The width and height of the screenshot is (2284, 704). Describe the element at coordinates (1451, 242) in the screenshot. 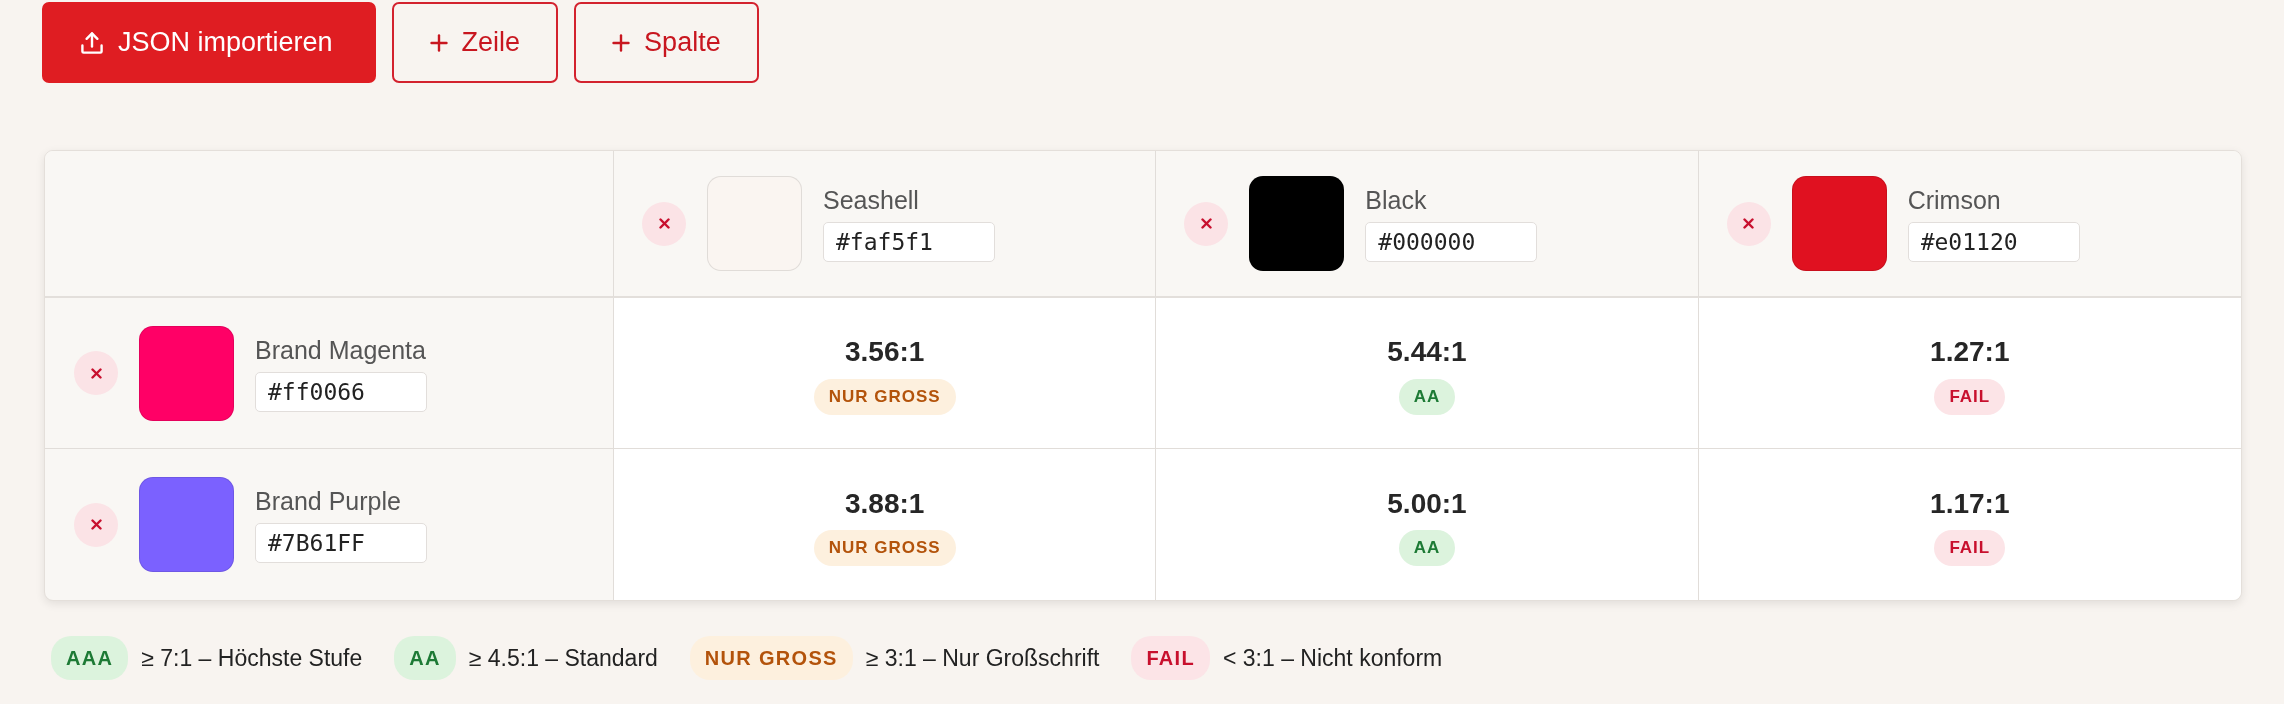

I see `hex-field: #000000` at that location.